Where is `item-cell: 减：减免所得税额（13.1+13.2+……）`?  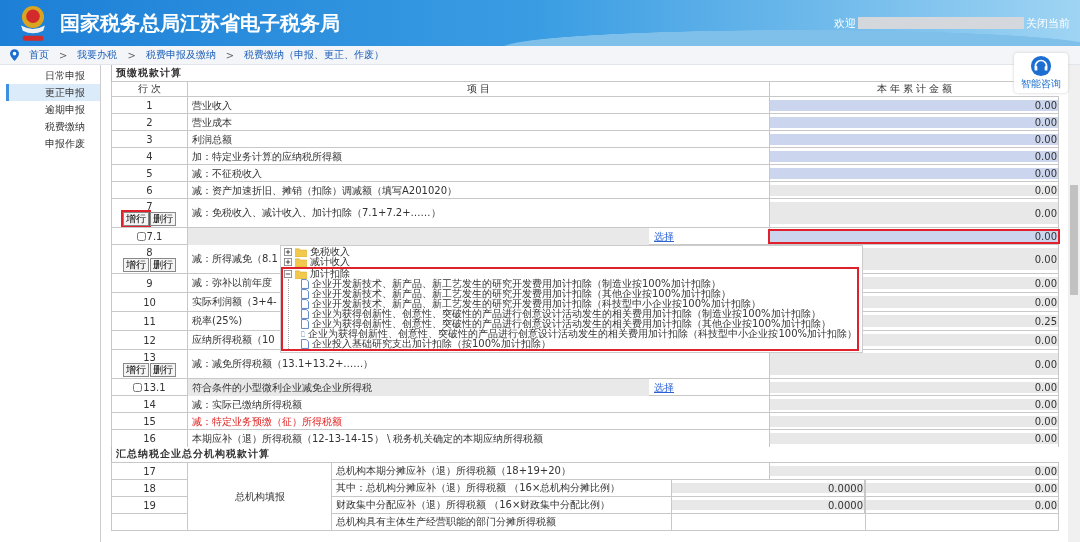 item-cell: 减：减免所得税额（13.1+13.2+……） is located at coordinates (478, 363).